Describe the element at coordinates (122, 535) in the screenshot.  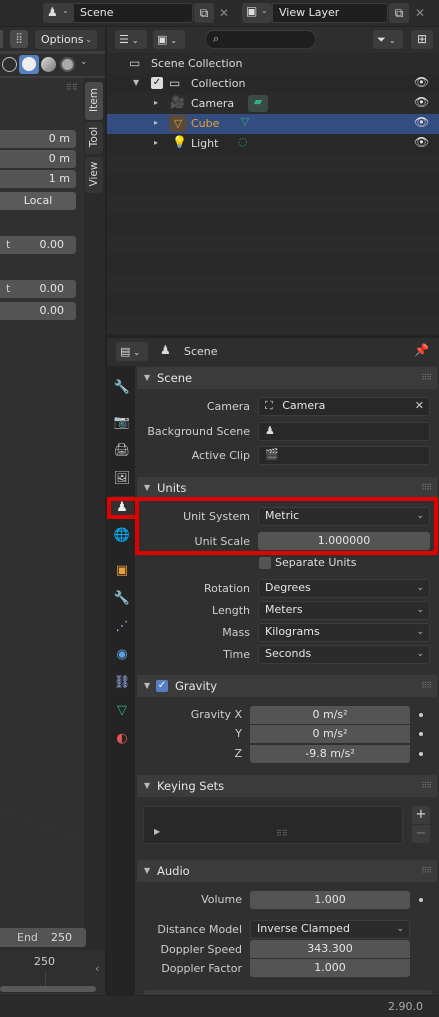
I see `world-tab-icon: 🌐` at that location.